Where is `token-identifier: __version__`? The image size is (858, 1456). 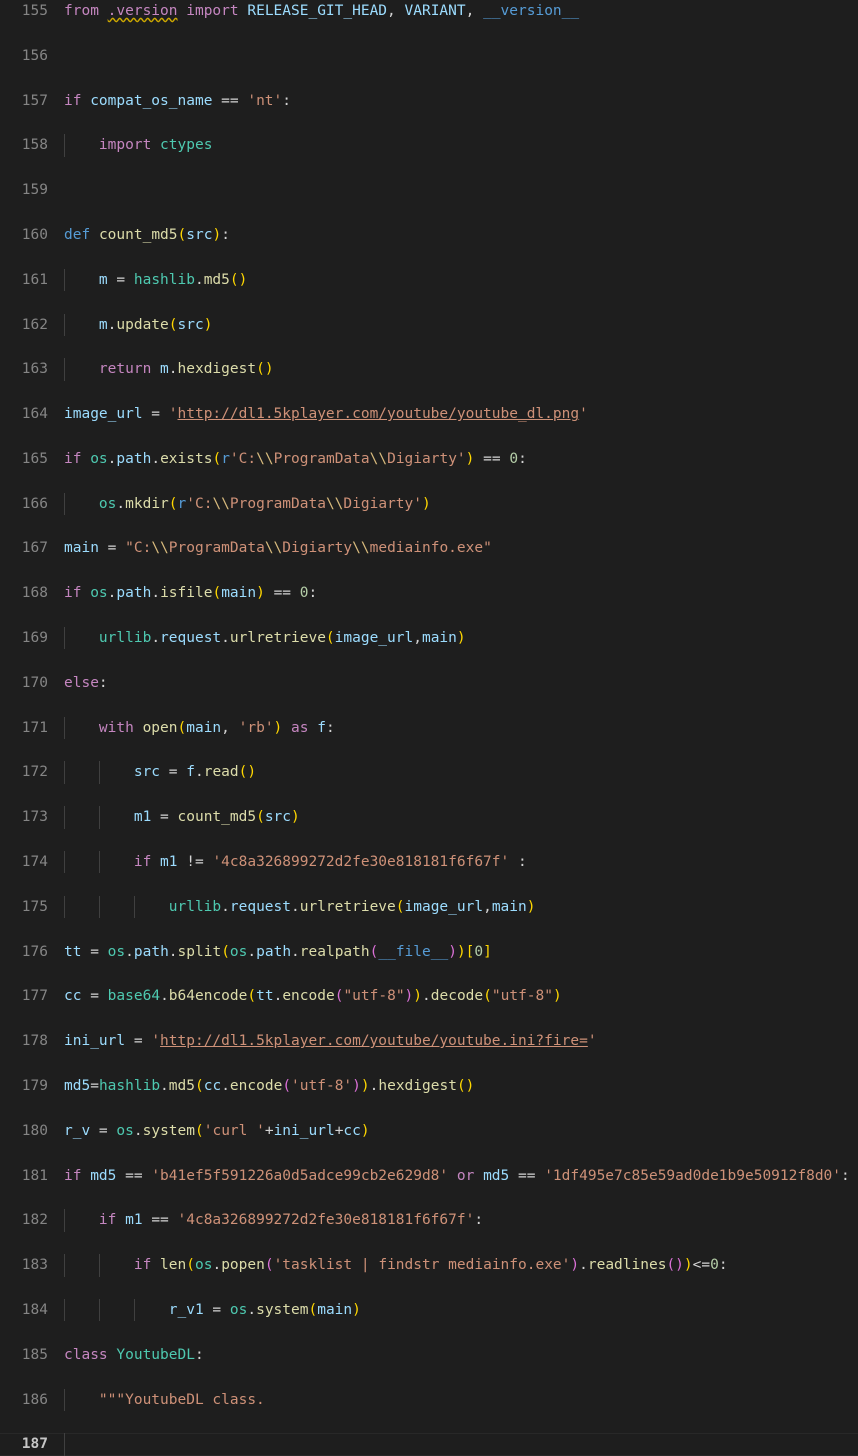
token-identifier: __version__ is located at coordinates (531, 11).